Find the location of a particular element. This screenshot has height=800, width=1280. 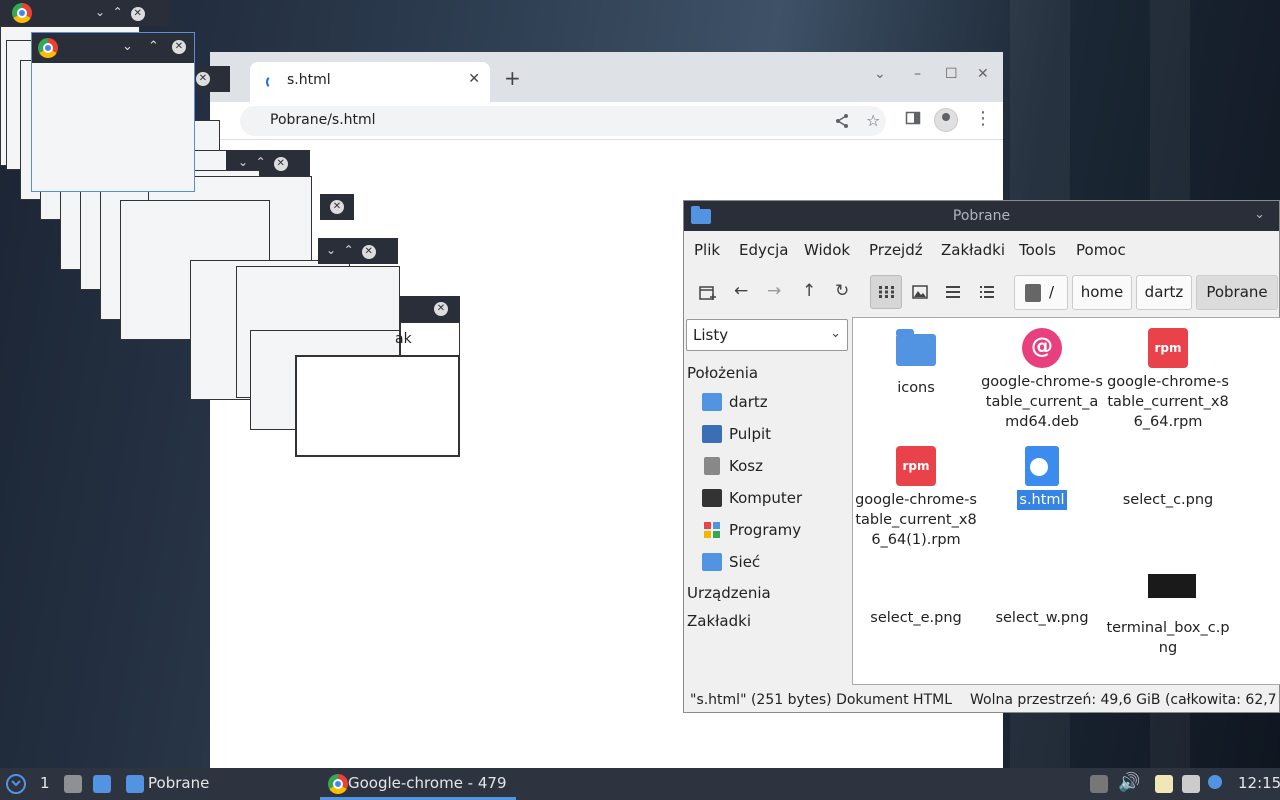

star-icon: ☆ is located at coordinates (873, 120).